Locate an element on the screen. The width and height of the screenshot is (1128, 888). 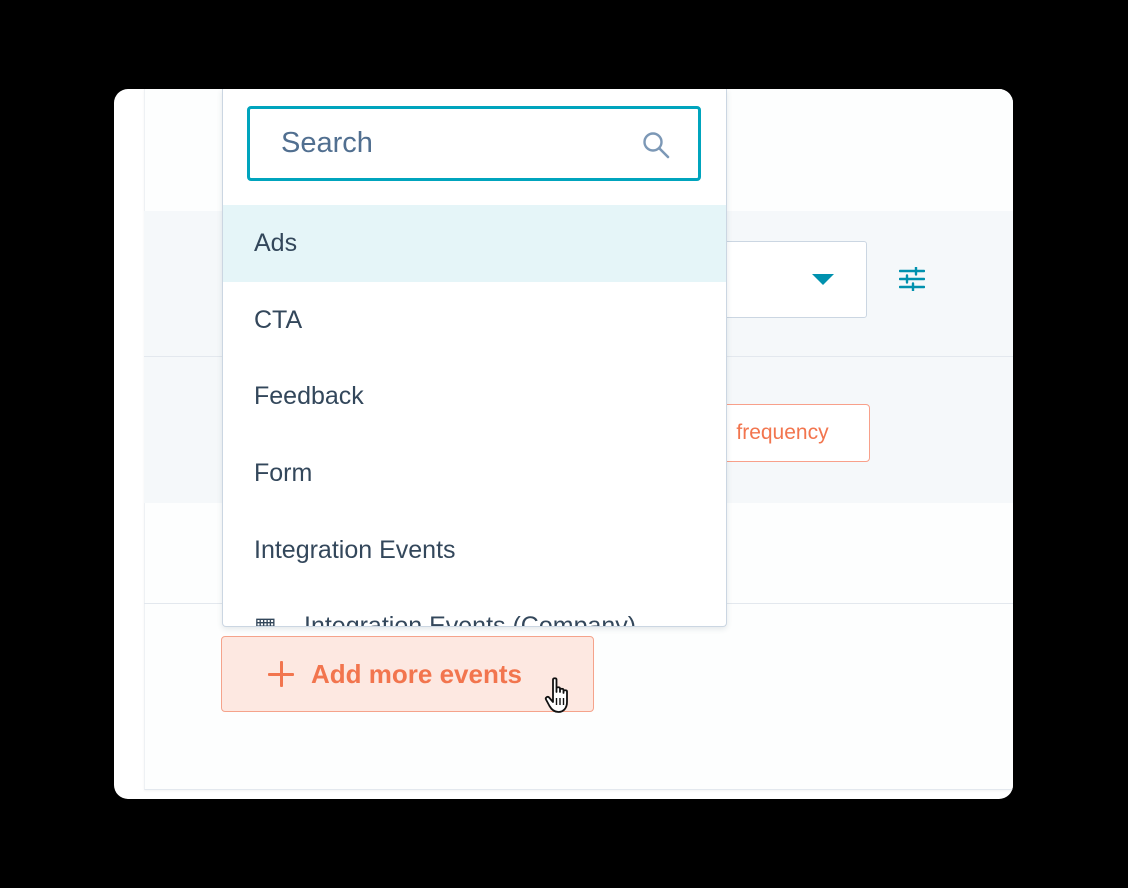
caret-down-icon is located at coordinates (823, 279).